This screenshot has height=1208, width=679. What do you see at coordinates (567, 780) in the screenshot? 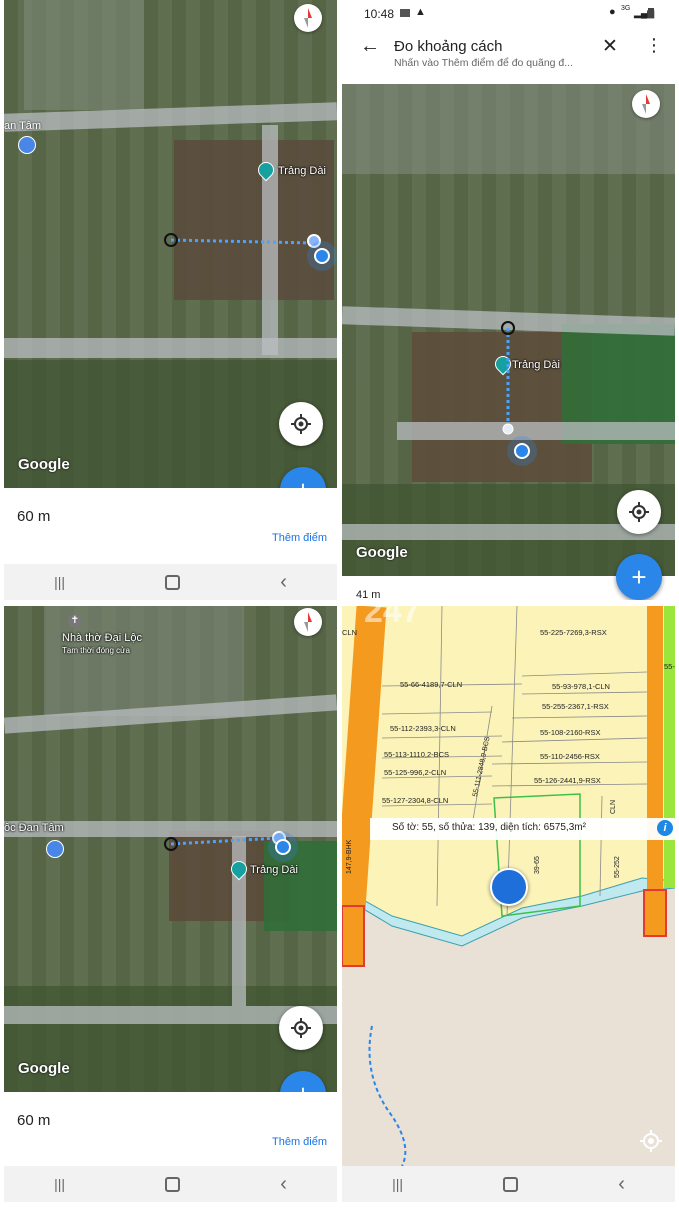
I see `parcel-label: 55-126-2441,9-RSX` at bounding box center [567, 780].